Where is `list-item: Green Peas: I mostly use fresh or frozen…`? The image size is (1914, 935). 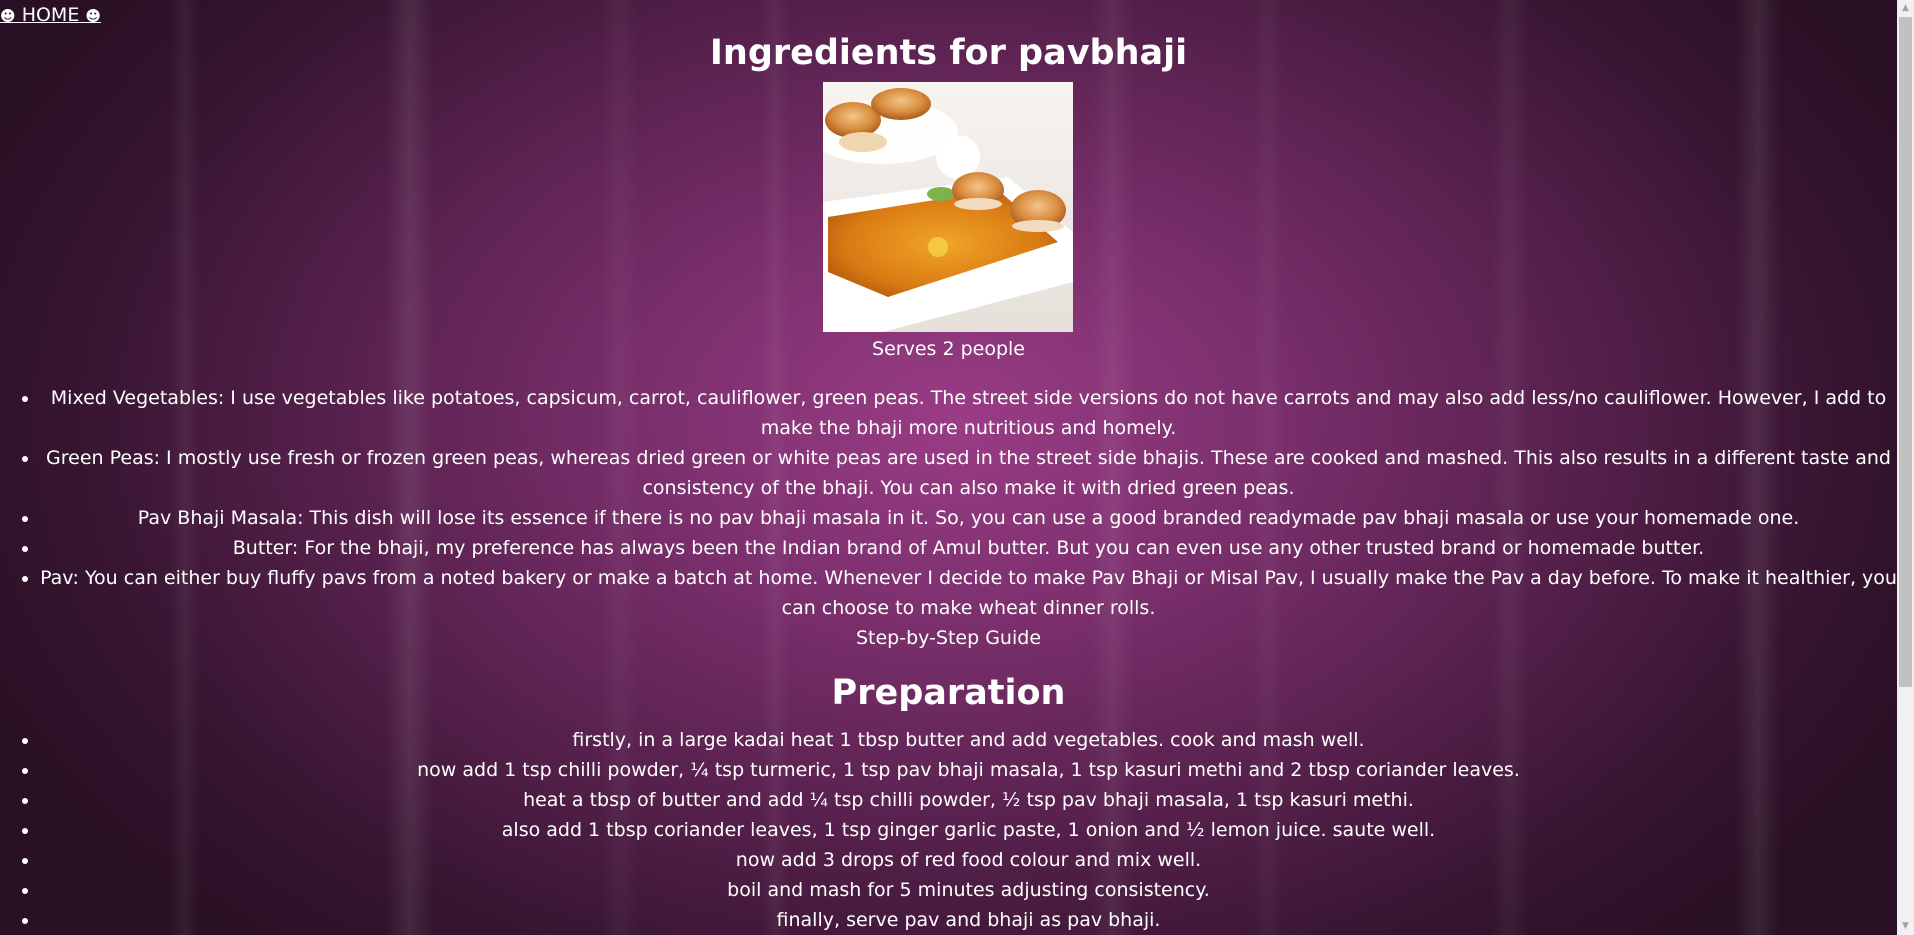 list-item: Green Peas: I mostly use fresh or frozen… is located at coordinates (968, 473).